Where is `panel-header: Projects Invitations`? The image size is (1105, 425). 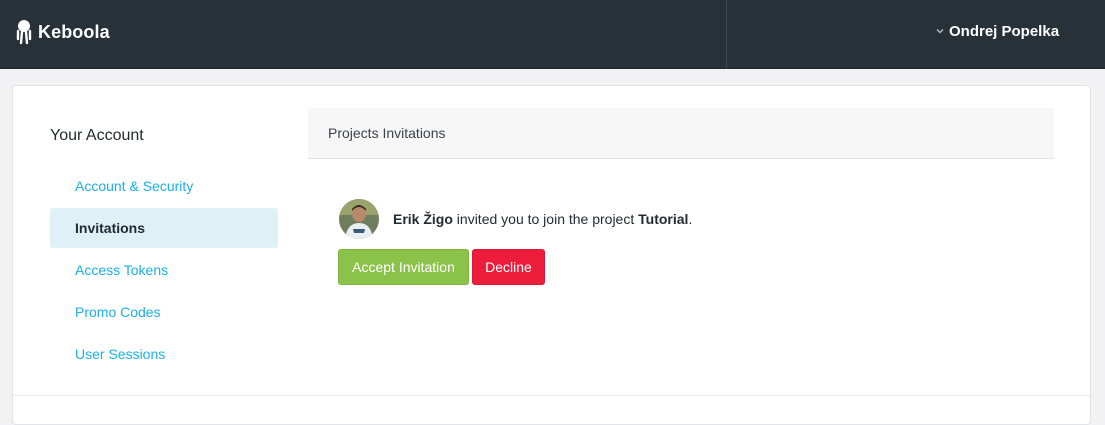
panel-header: Projects Invitations is located at coordinates (681, 133).